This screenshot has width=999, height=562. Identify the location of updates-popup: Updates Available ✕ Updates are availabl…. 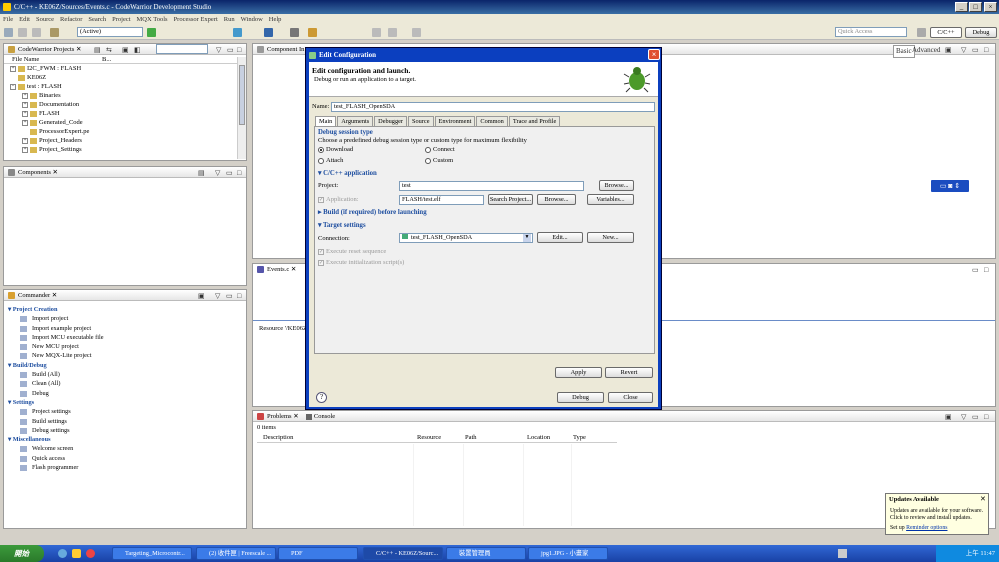
(937, 514).